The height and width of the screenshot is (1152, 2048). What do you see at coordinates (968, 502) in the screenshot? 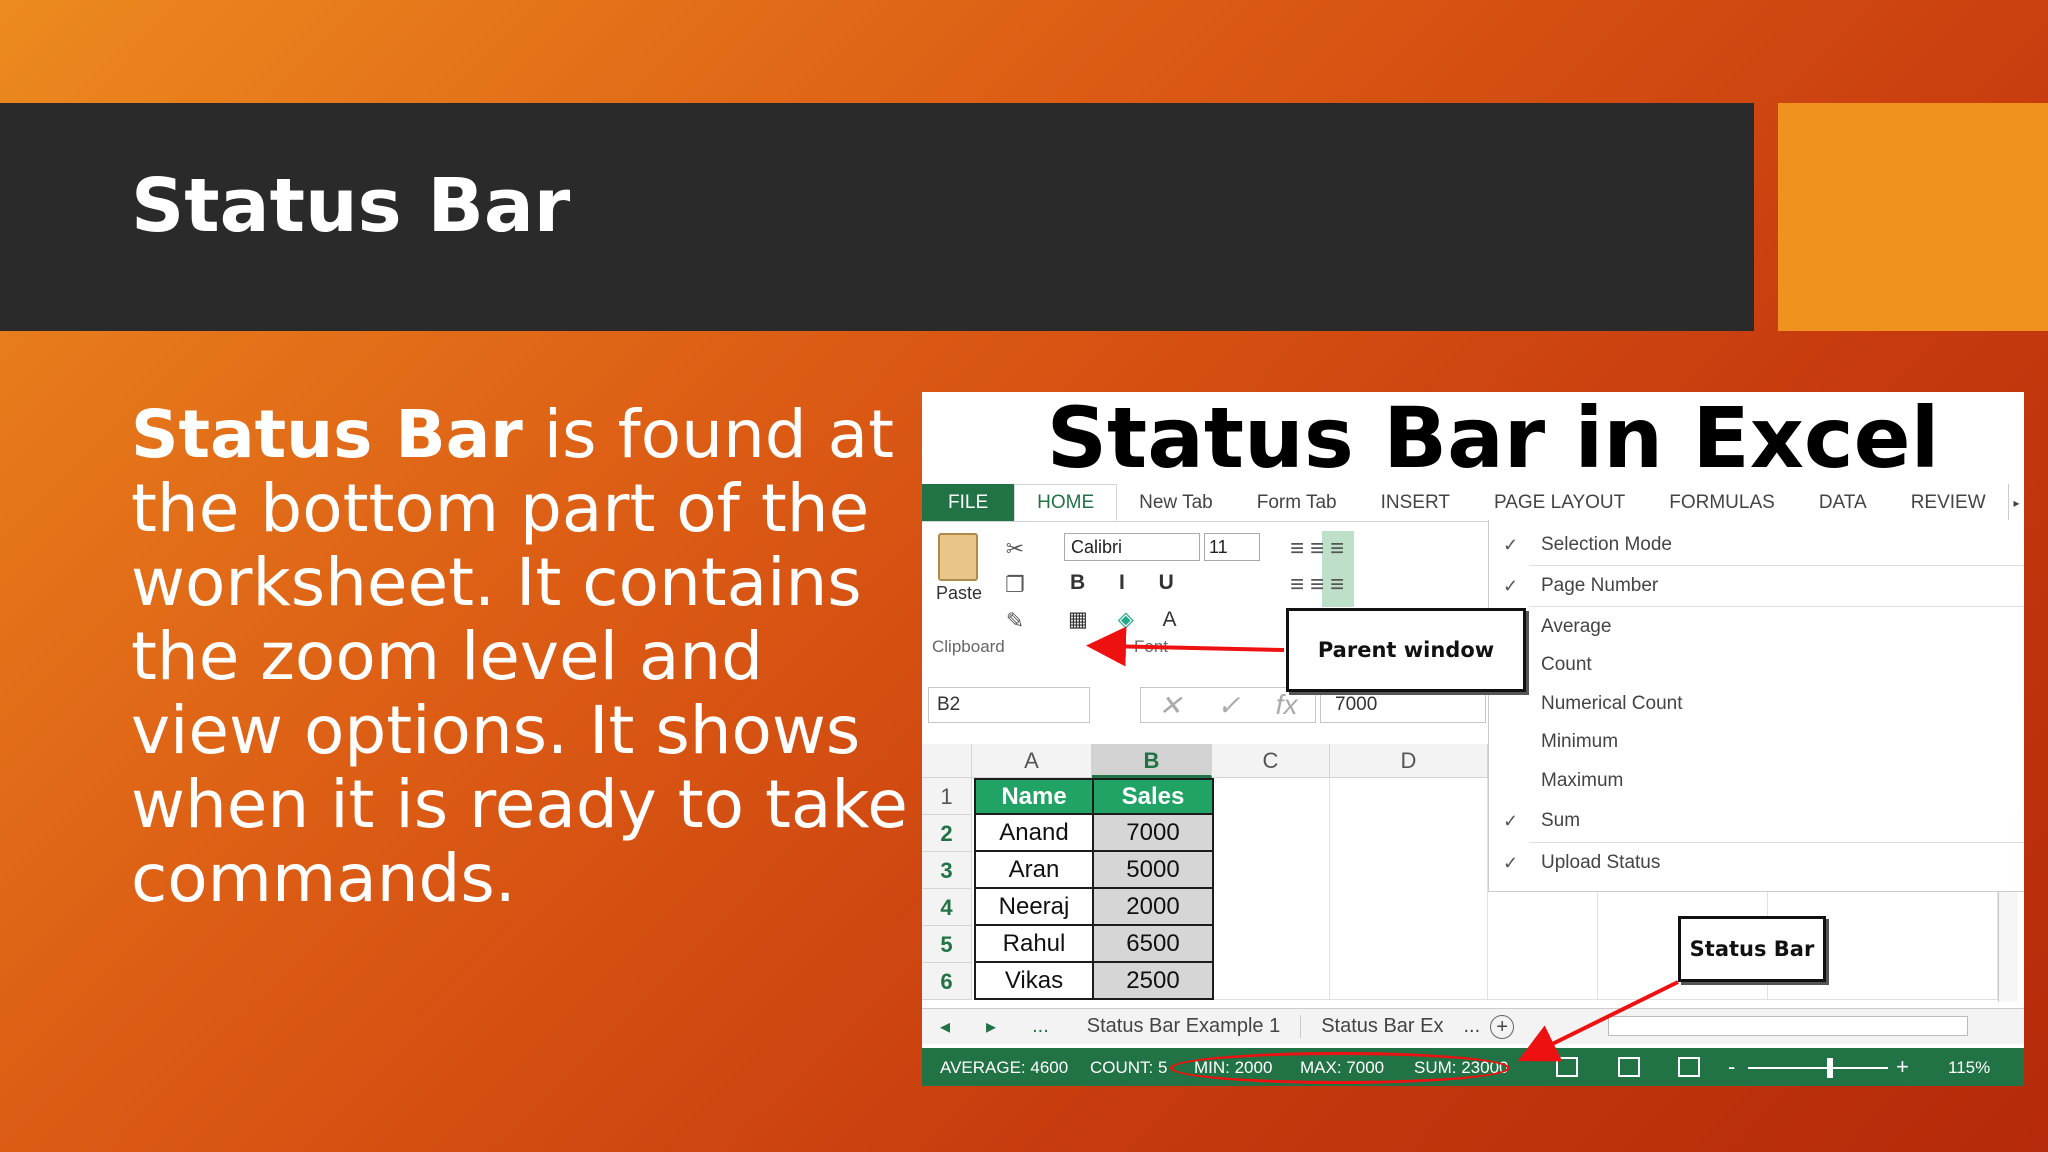
I see `tab-file: FILE` at bounding box center [968, 502].